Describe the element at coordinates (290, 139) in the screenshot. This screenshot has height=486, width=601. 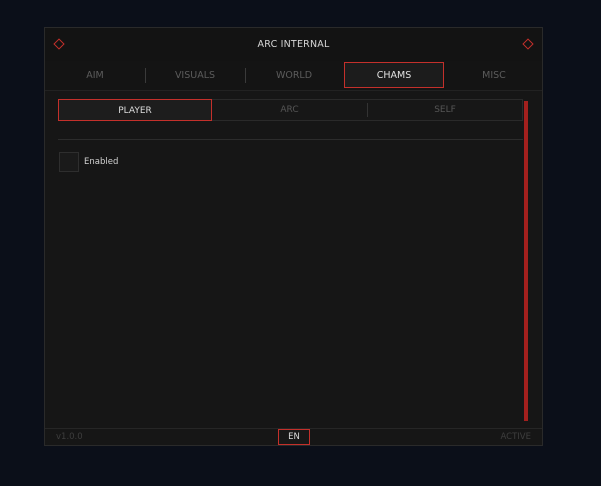
I see `section-divider` at that location.